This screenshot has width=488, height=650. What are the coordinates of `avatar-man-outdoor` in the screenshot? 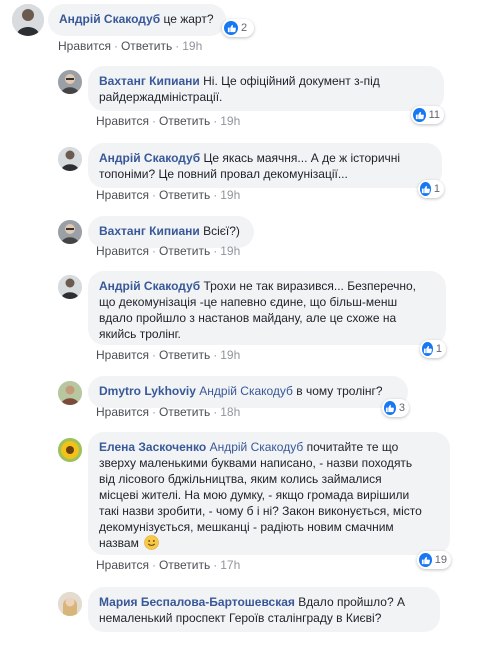 It's located at (70, 393).